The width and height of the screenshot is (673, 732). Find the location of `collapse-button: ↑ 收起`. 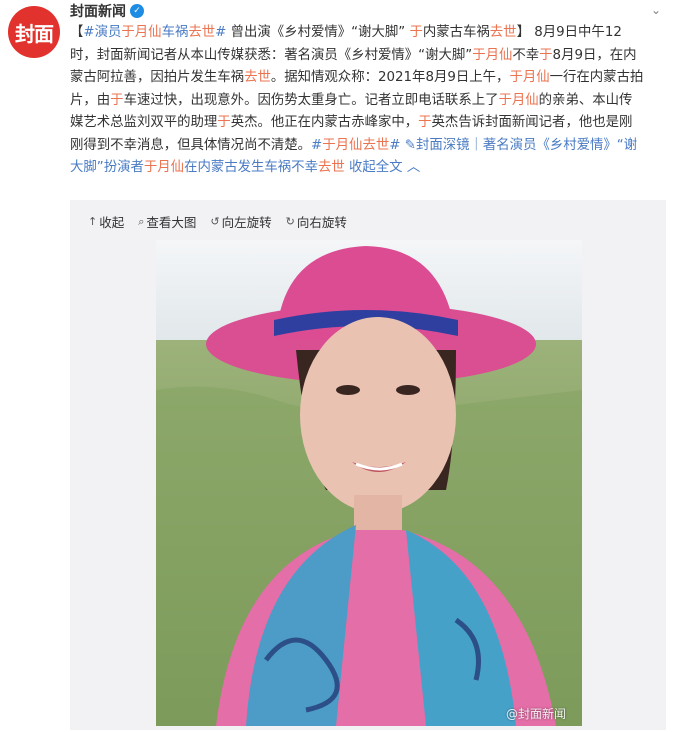

collapse-button: ↑ 收起 is located at coordinates (106, 221).